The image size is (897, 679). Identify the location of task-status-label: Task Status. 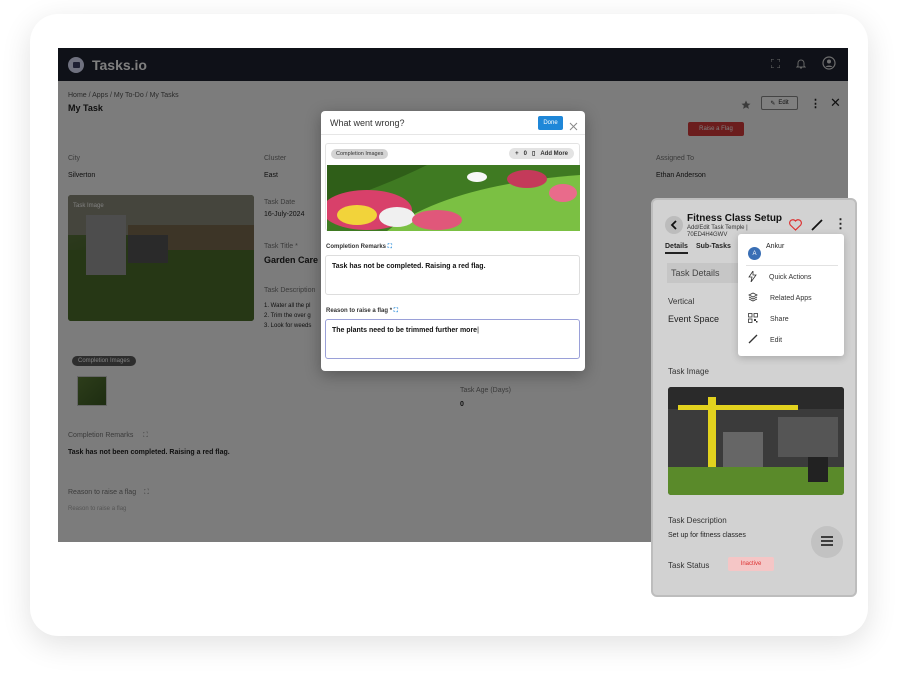
(689, 565).